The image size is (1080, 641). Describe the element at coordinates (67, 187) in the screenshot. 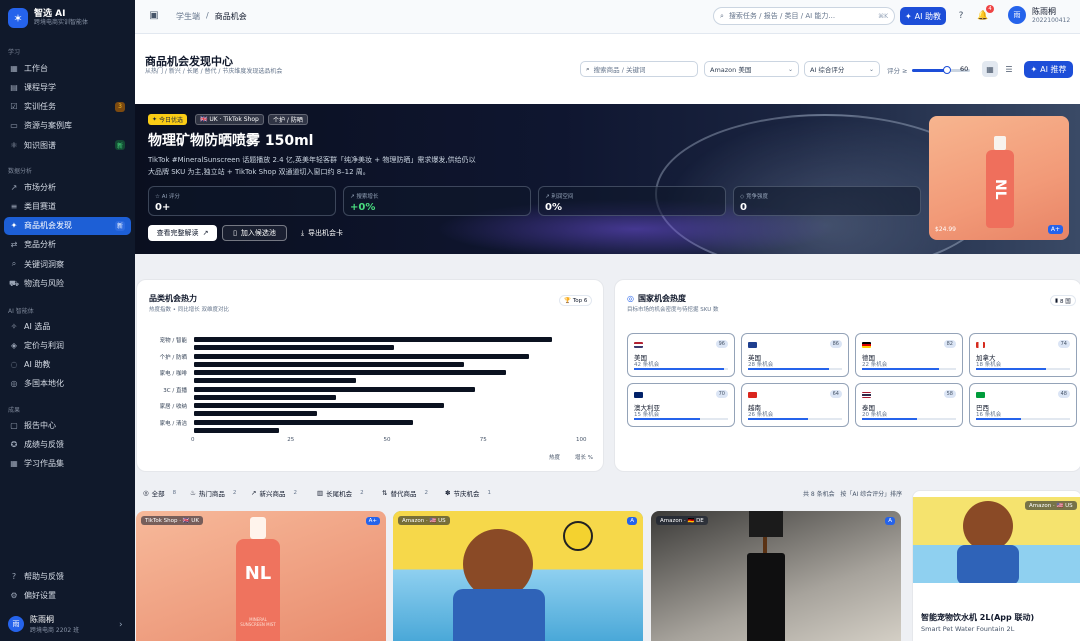

I see `sidebar-item: ↗ 市场分析` at that location.